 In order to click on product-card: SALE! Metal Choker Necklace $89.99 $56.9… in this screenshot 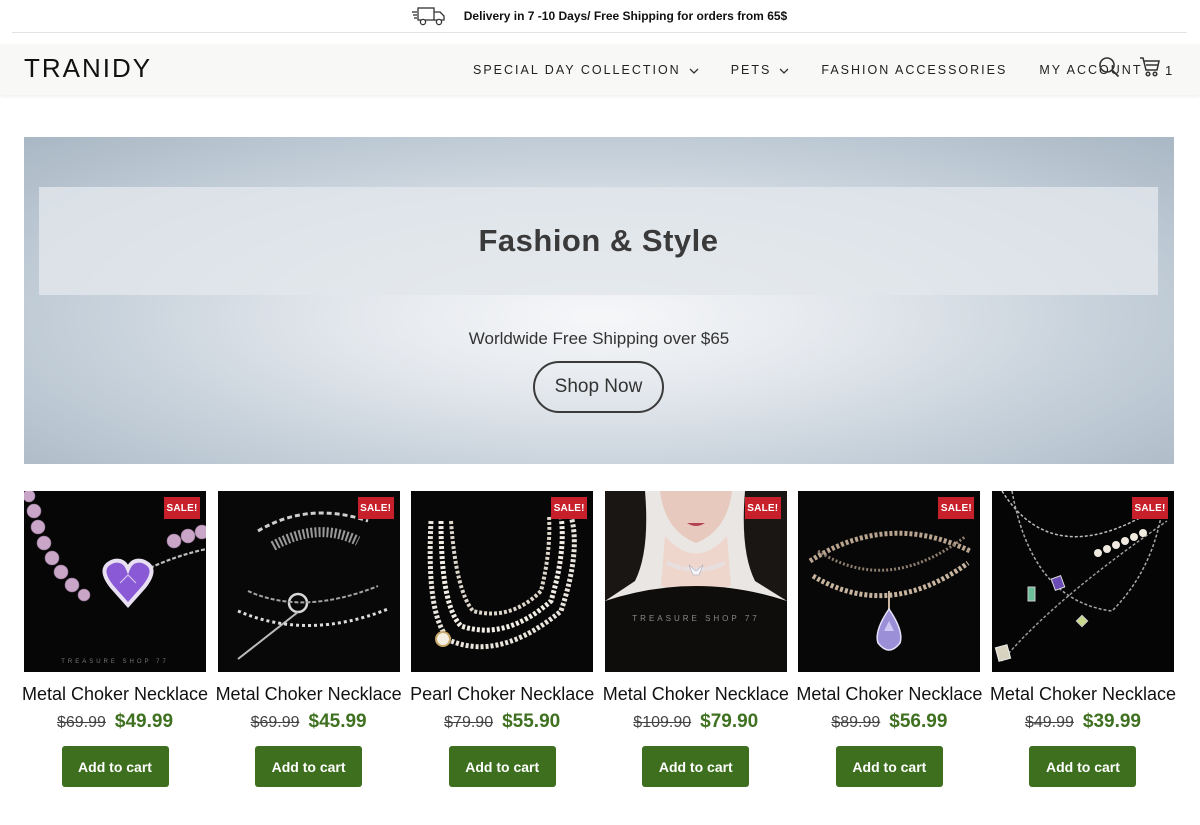, I will do `click(889, 639)`.